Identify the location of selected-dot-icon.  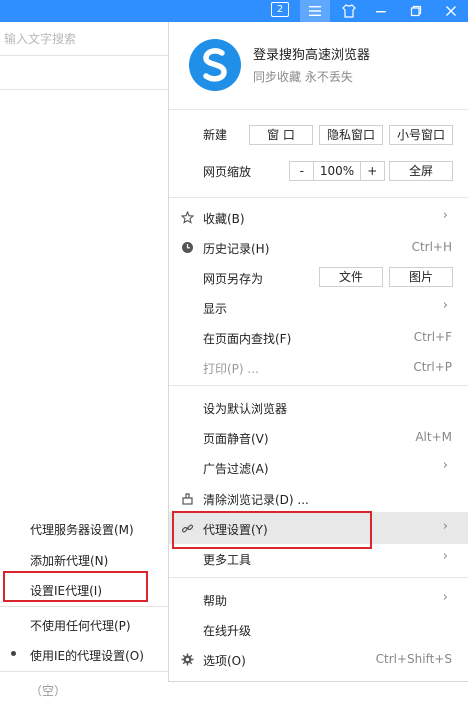
(13, 653).